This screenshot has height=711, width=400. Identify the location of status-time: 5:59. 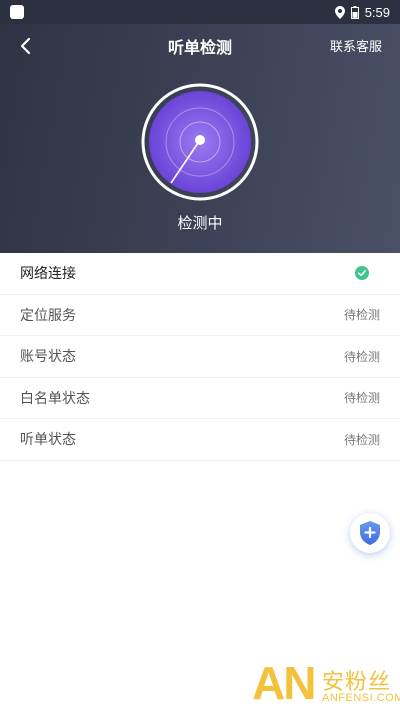
(377, 12).